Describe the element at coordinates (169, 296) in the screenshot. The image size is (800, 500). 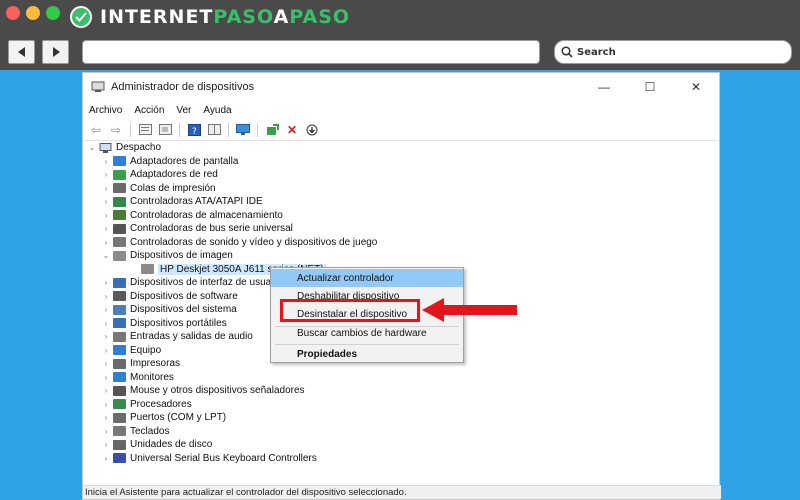
I see `tree-category: › Dispositivos de software` at that location.